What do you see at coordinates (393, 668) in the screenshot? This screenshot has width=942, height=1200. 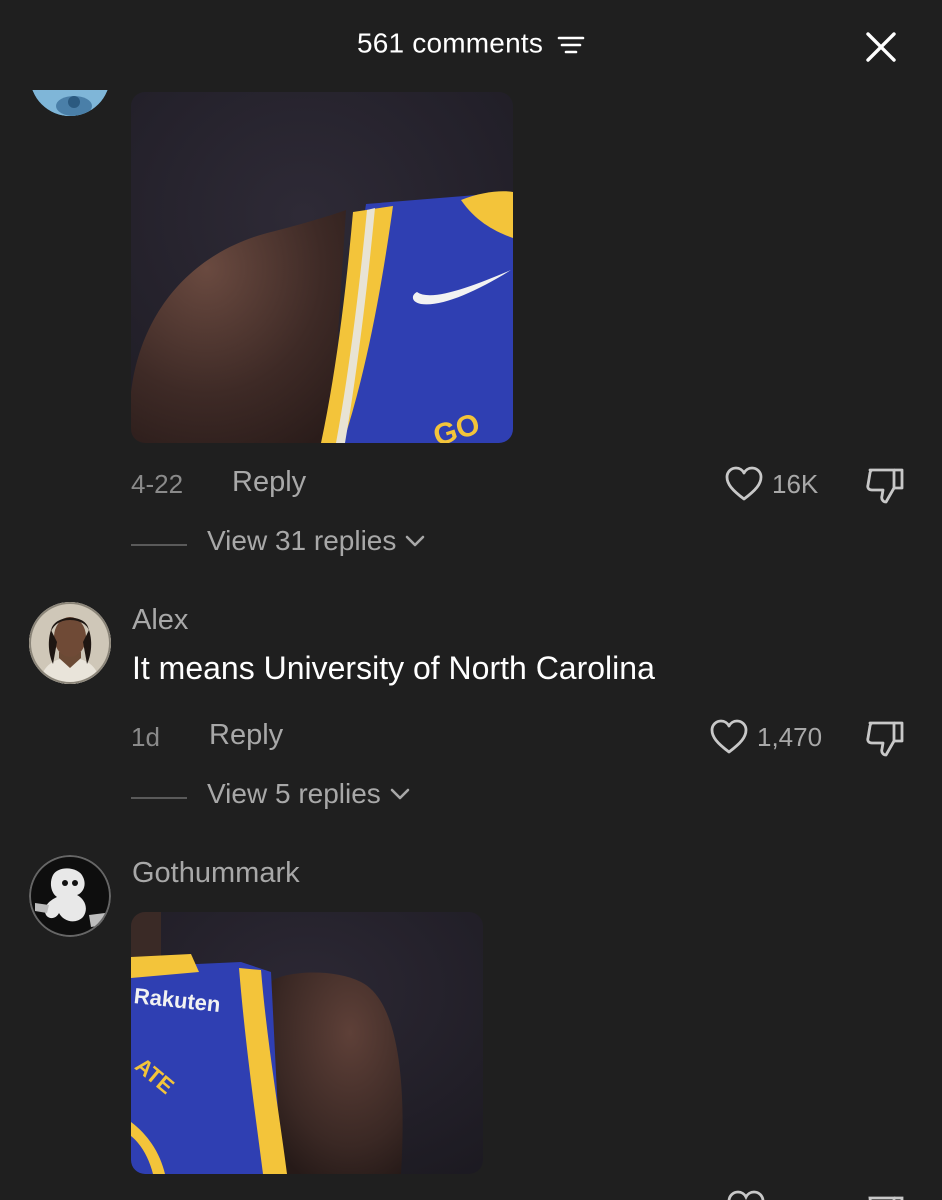 I see `comment-text: It means University of North Carolina` at bounding box center [393, 668].